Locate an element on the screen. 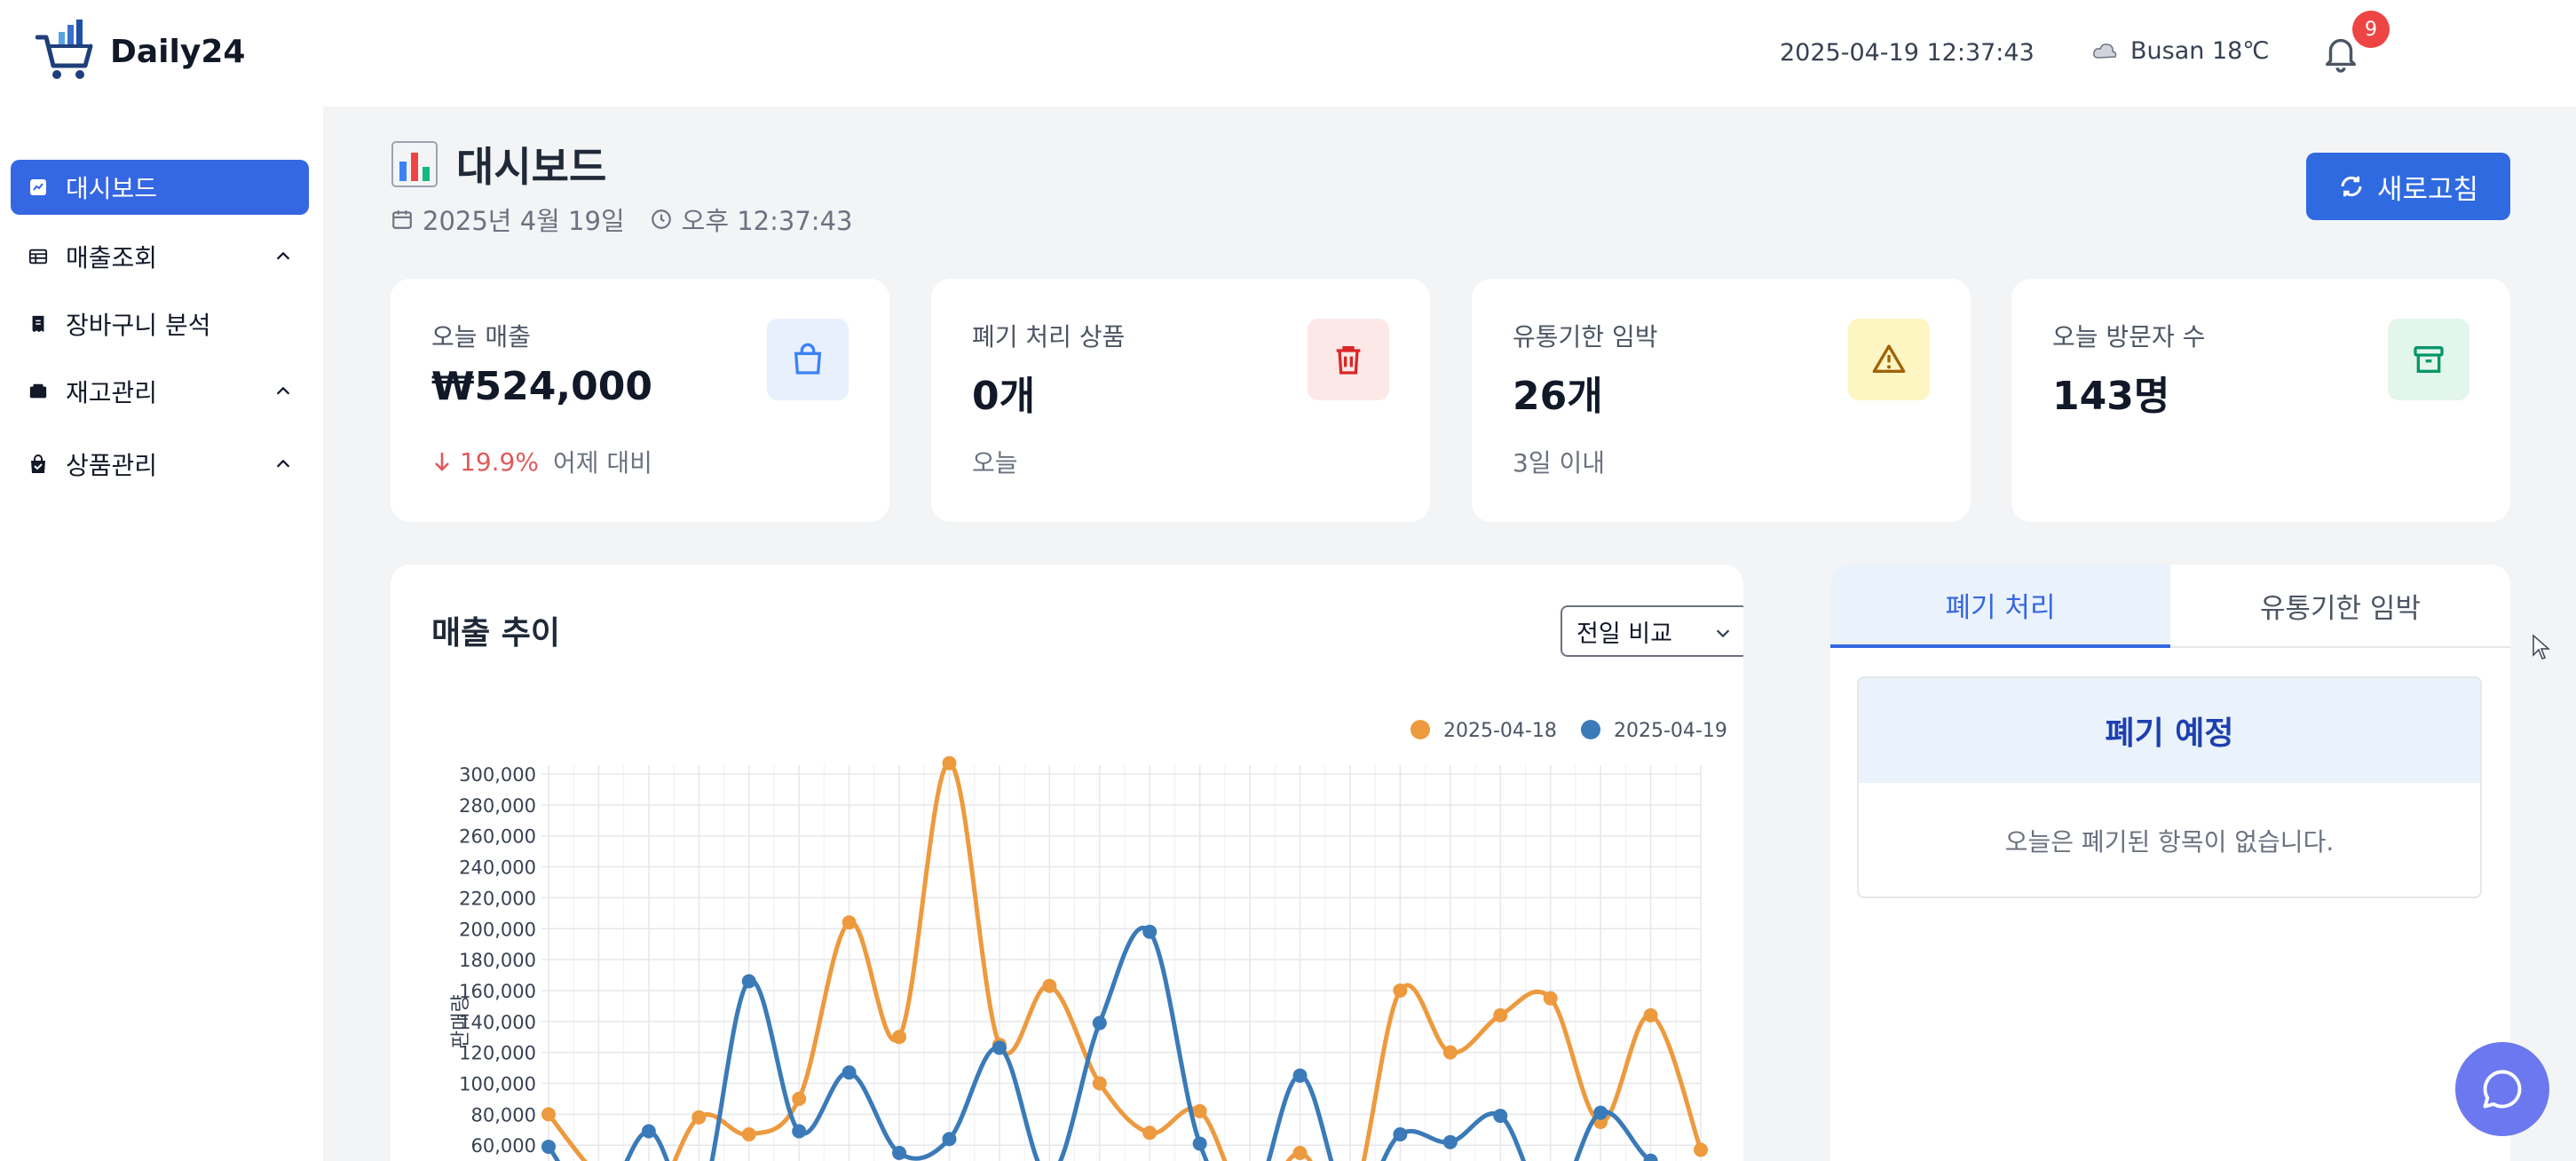  stat-sub: 19.9% 어제 대비 is located at coordinates (541, 461).